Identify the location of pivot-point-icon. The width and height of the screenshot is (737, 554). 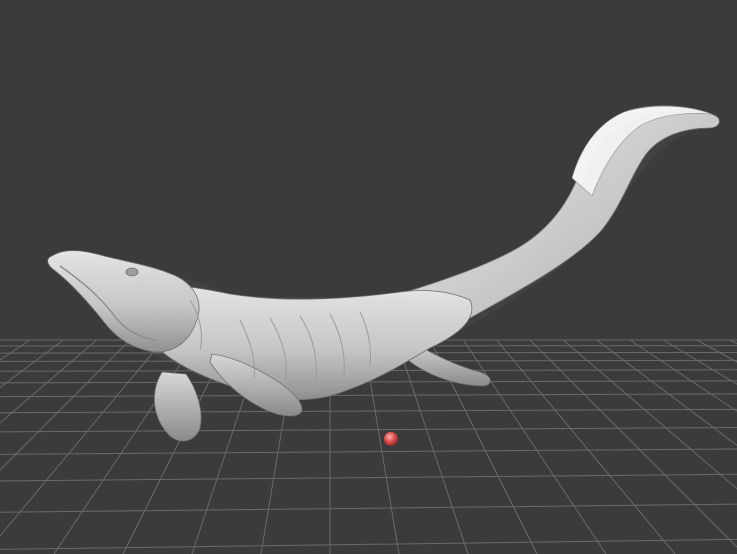
(391, 439).